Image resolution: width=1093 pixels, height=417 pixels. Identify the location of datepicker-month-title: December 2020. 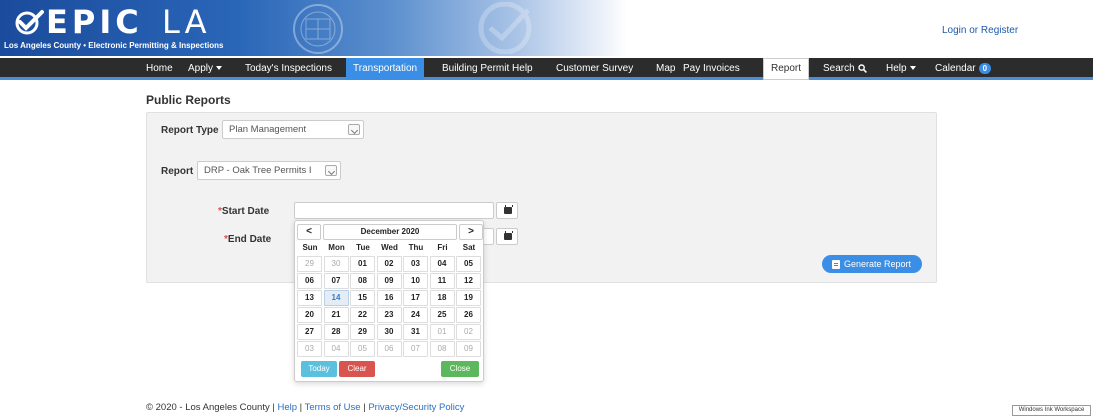
(390, 232).